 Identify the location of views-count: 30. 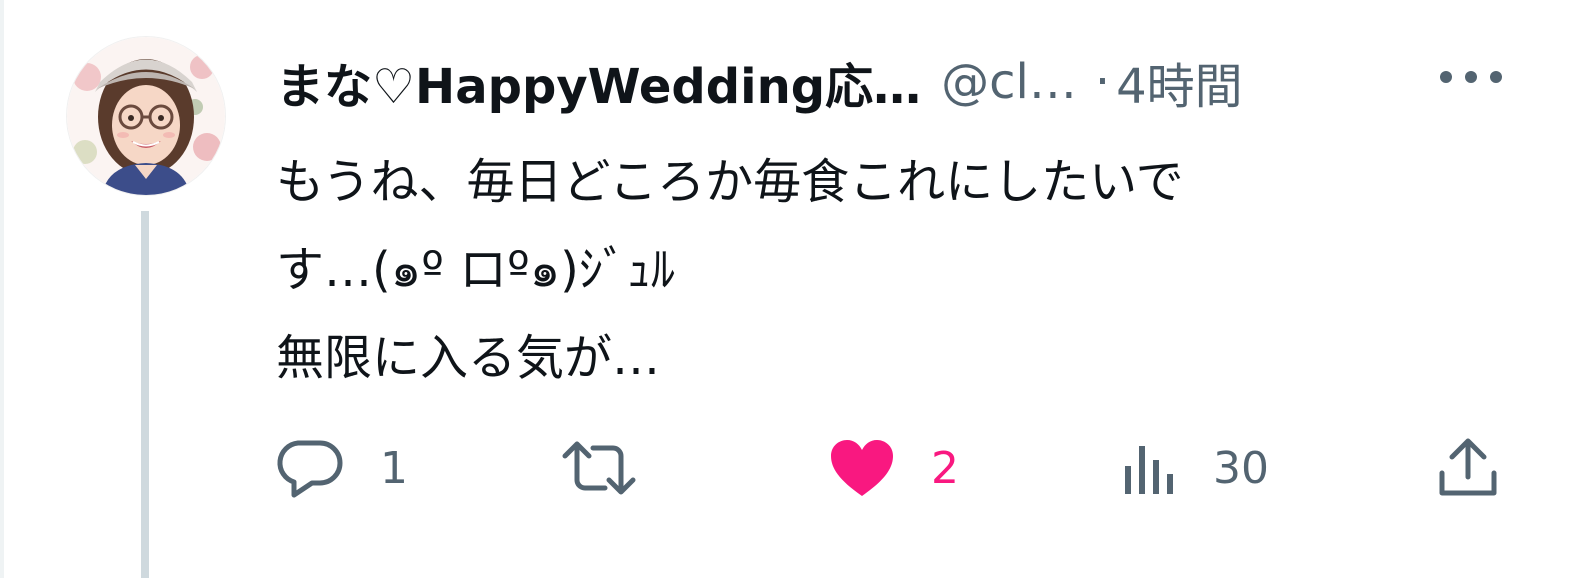
(1241, 468).